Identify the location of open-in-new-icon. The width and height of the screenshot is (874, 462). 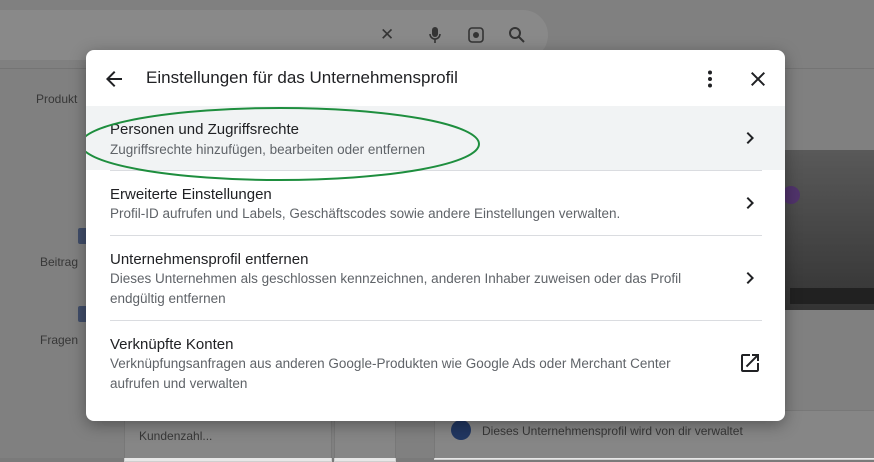
(750, 363).